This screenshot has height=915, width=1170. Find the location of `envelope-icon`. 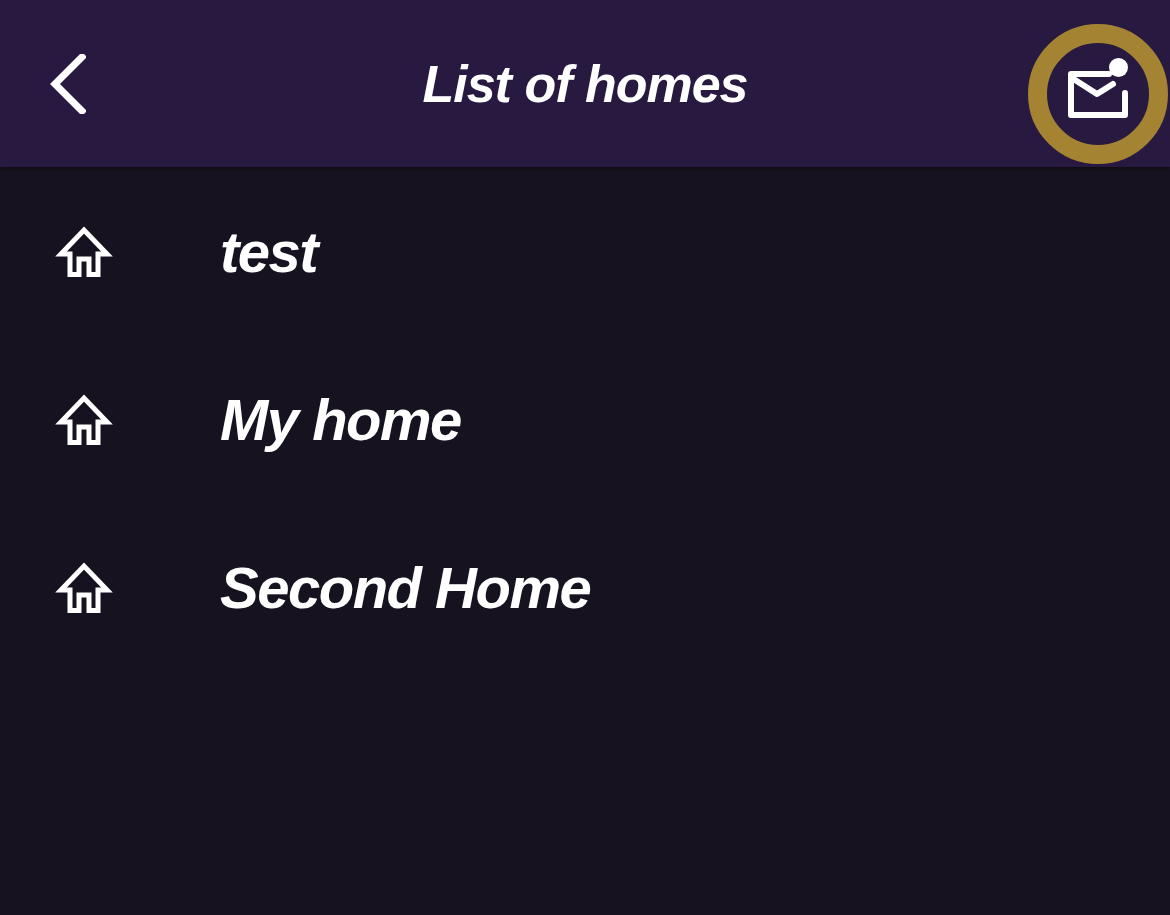

envelope-icon is located at coordinates (1098, 93).